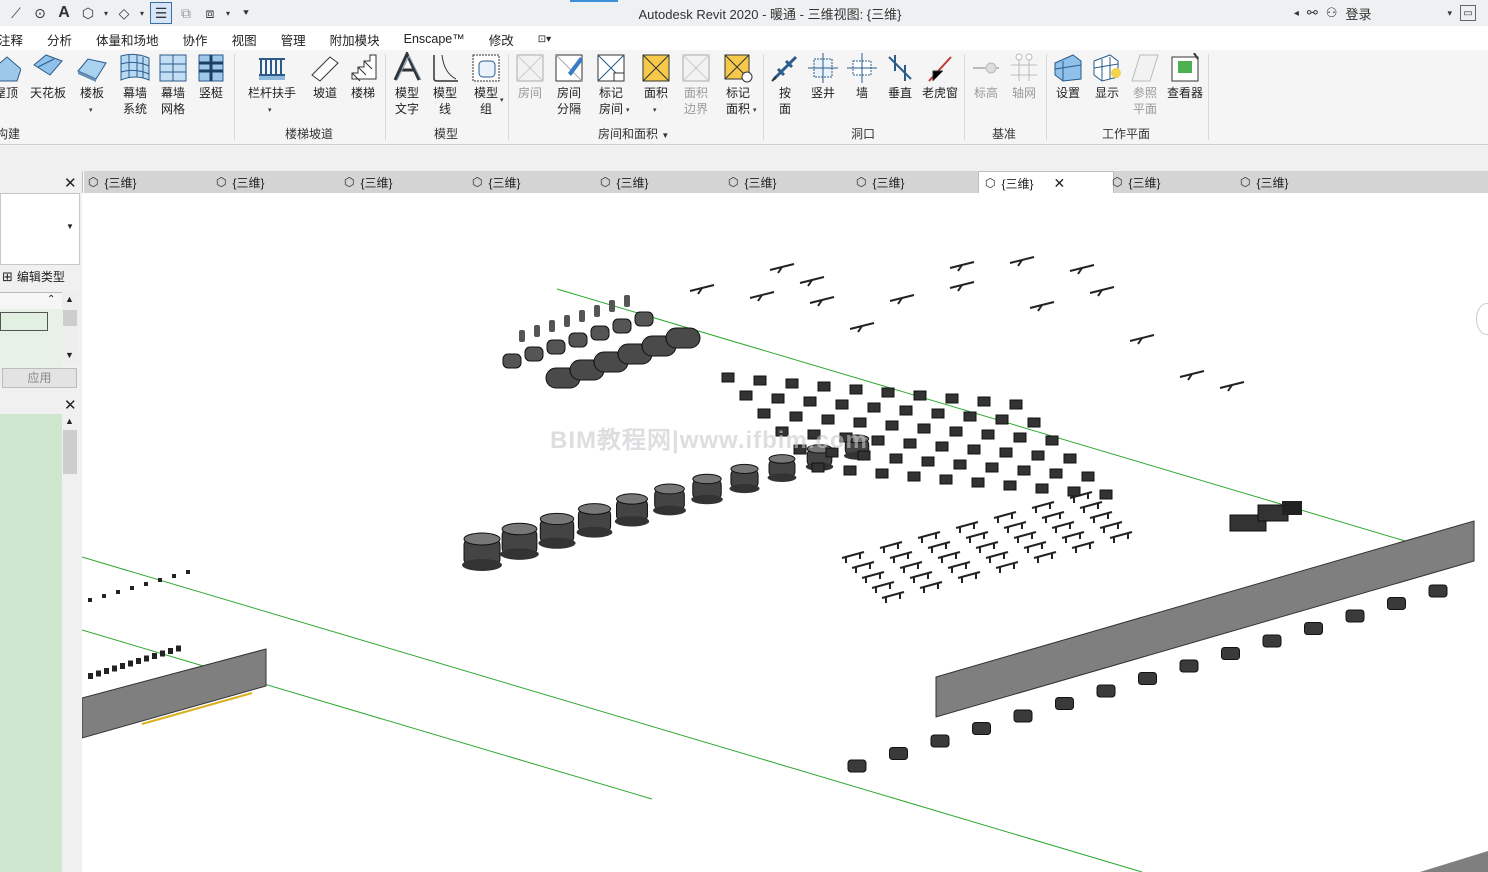 This screenshot has height=872, width=1488. Describe the element at coordinates (755, 110) in the screenshot. I see `tag-area-dropdown-icon: ▾` at that location.